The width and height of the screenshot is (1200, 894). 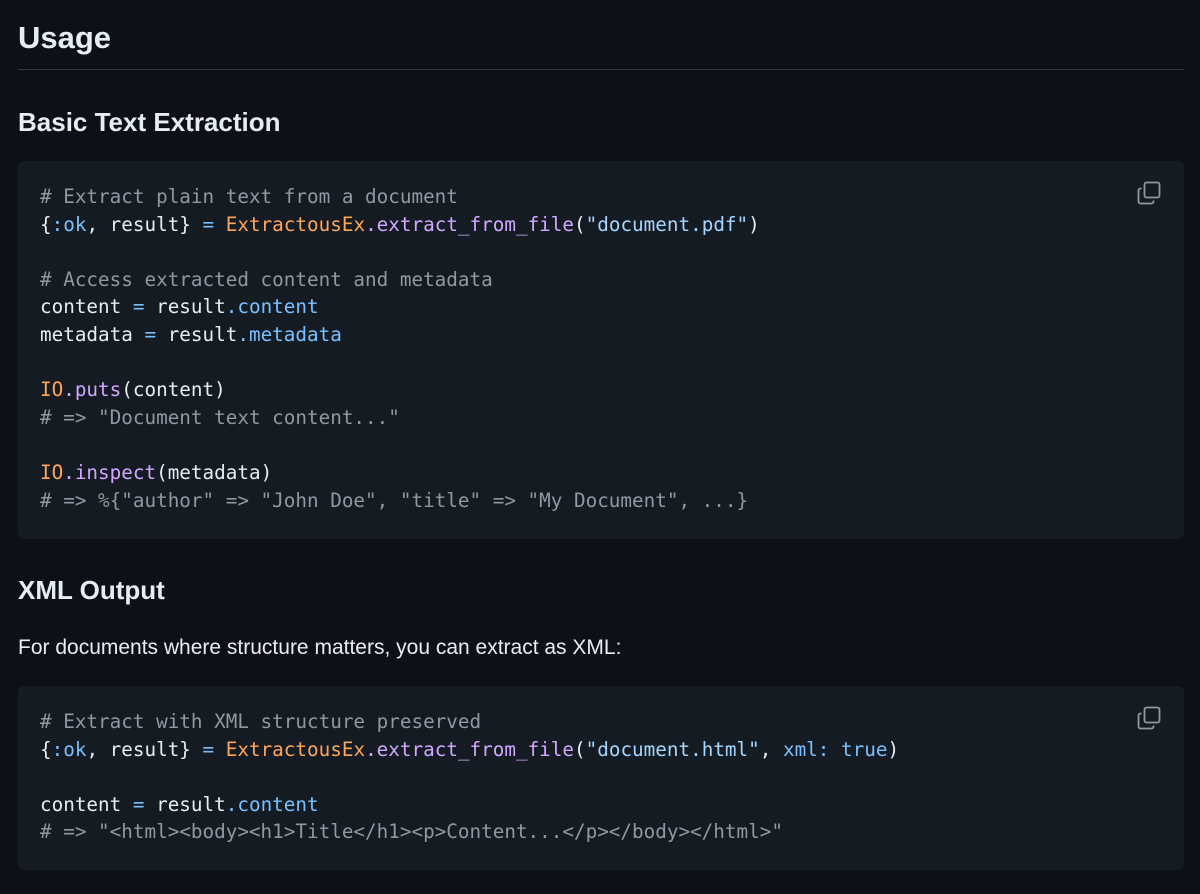 What do you see at coordinates (806, 749) in the screenshot?
I see `code-keyword: xml:` at bounding box center [806, 749].